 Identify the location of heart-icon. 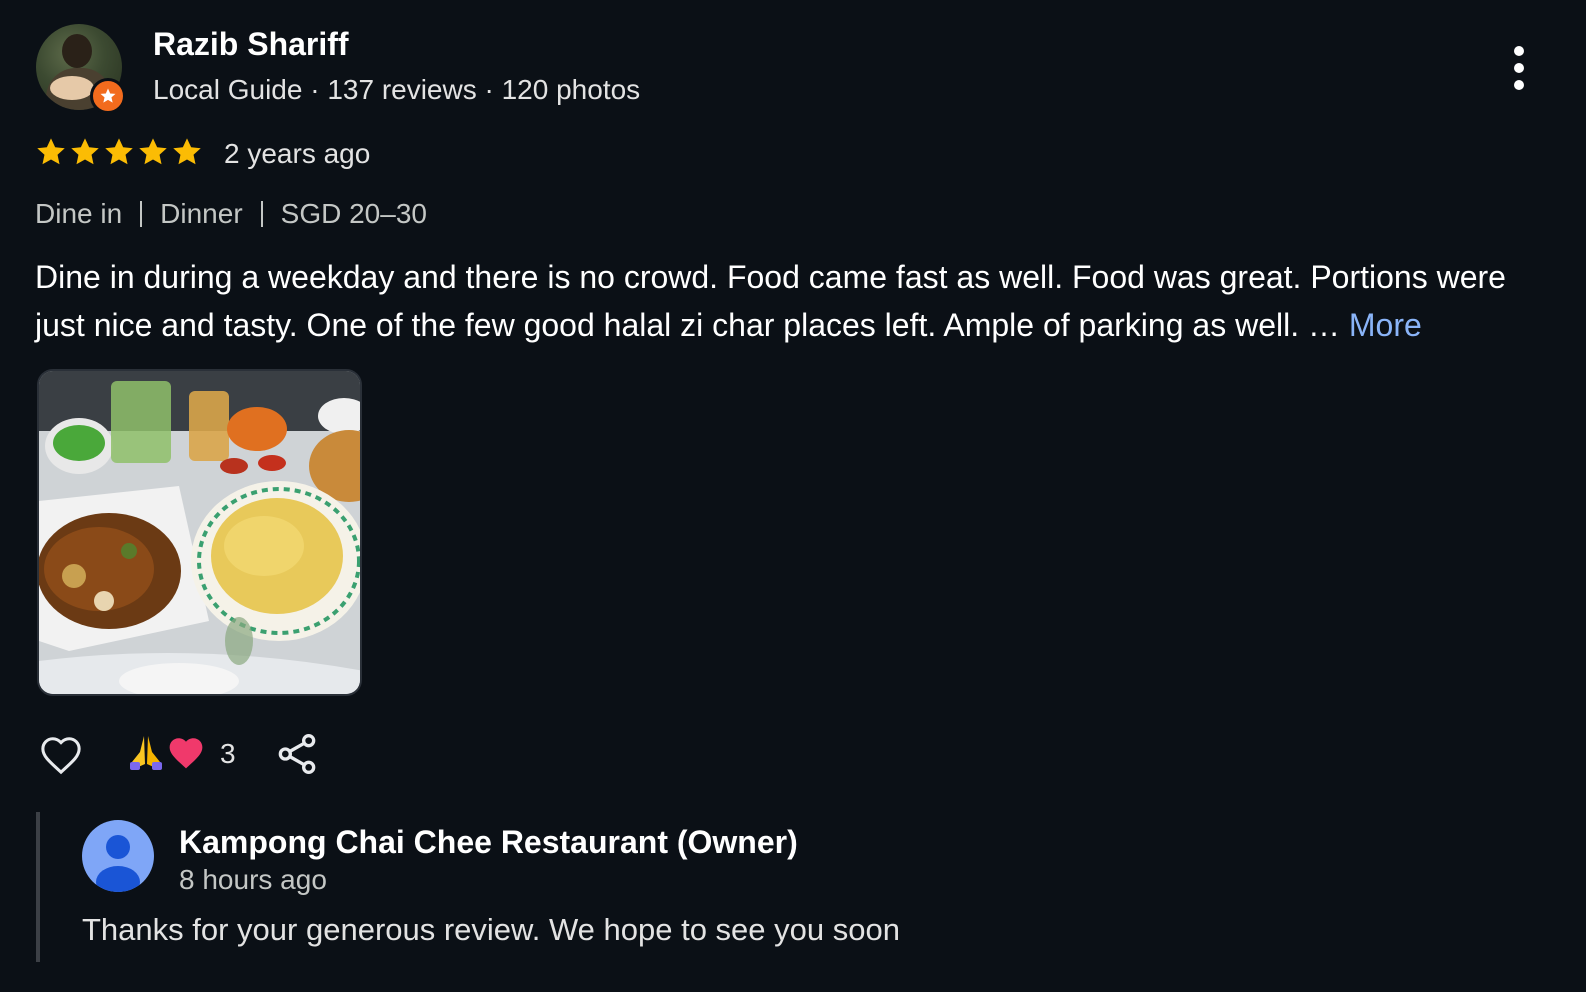
(186, 754).